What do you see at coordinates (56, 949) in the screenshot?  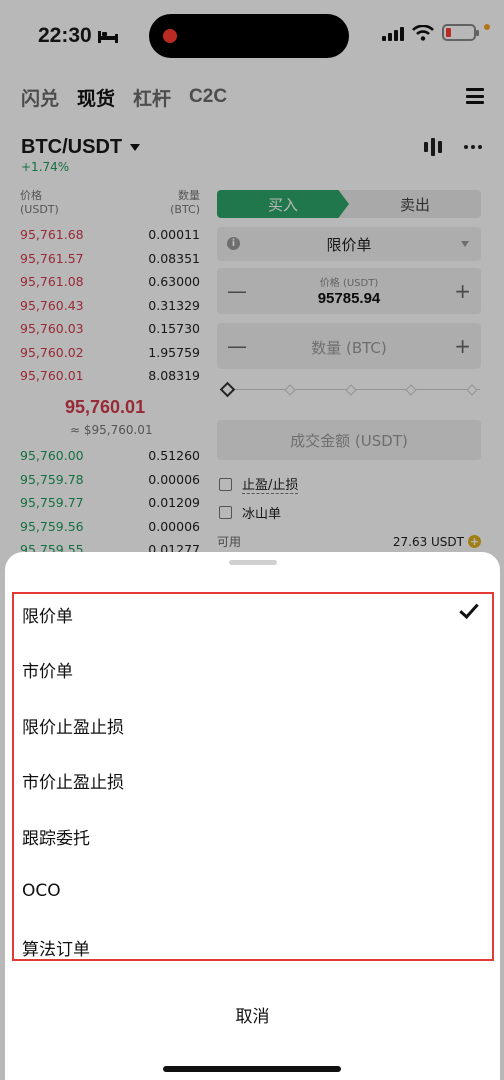 I see `option-label: 算法订单` at bounding box center [56, 949].